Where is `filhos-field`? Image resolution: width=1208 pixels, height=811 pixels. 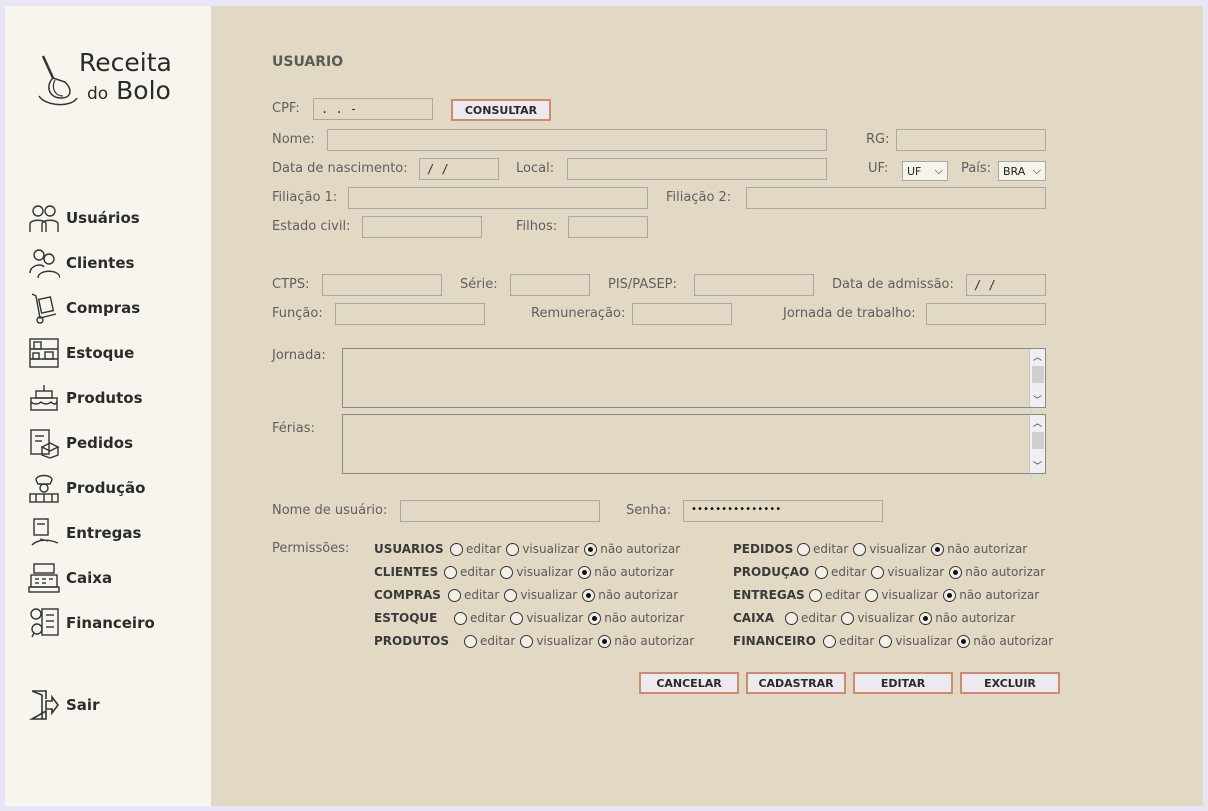
filhos-field is located at coordinates (608, 227).